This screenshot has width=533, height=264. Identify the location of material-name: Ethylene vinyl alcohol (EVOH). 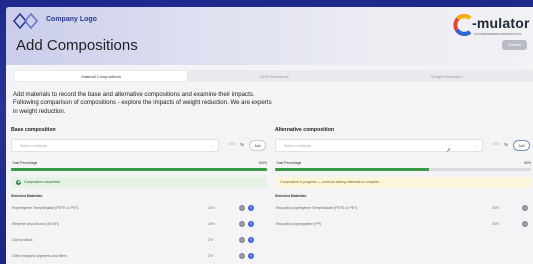
(35, 223).